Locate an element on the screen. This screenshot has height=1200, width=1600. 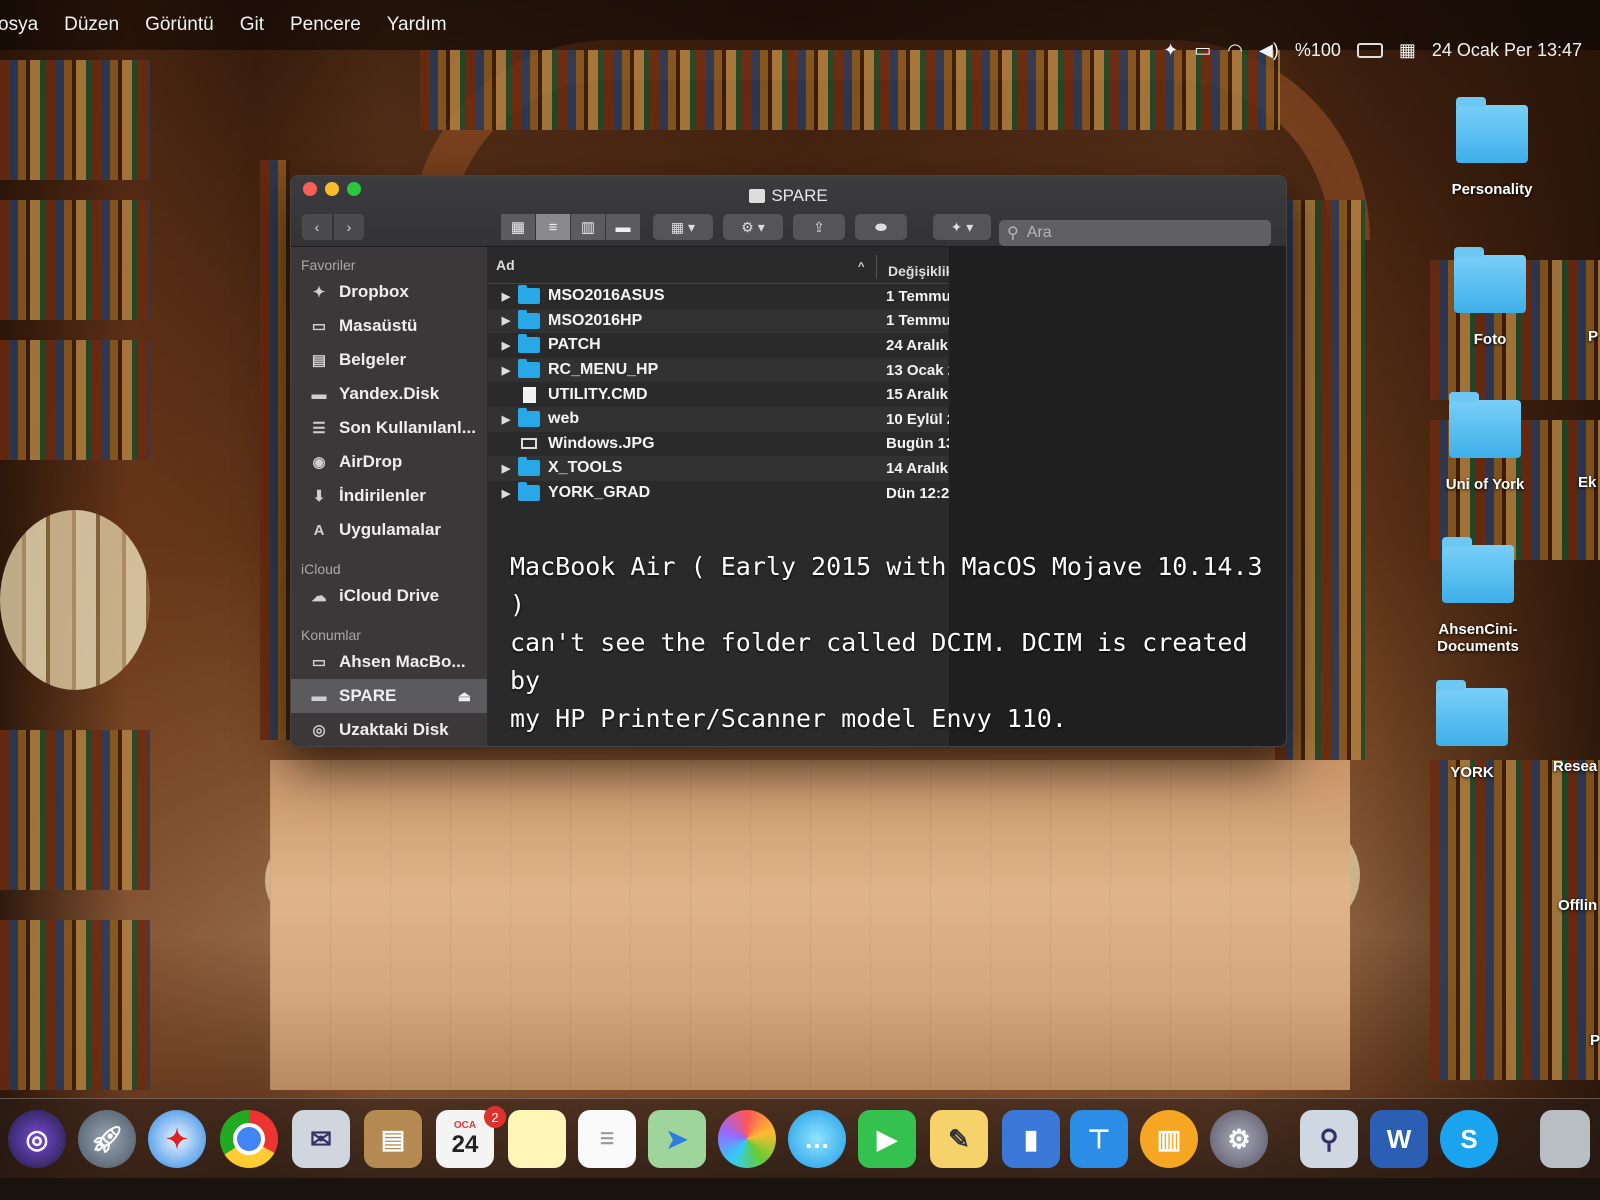
numbers-icon: ▮ is located at coordinates (1031, 1139).